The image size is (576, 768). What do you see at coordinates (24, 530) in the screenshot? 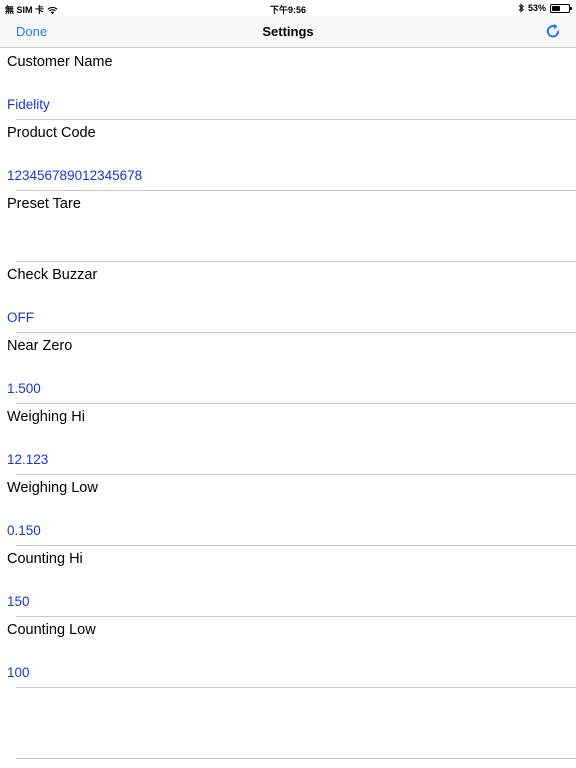
I see `setting-value-field: 0.150` at bounding box center [24, 530].